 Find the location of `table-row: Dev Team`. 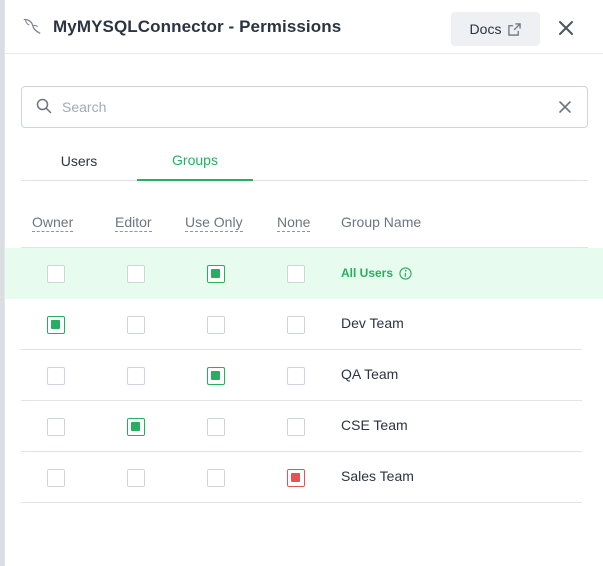

table-row: Dev Team is located at coordinates (304, 324).